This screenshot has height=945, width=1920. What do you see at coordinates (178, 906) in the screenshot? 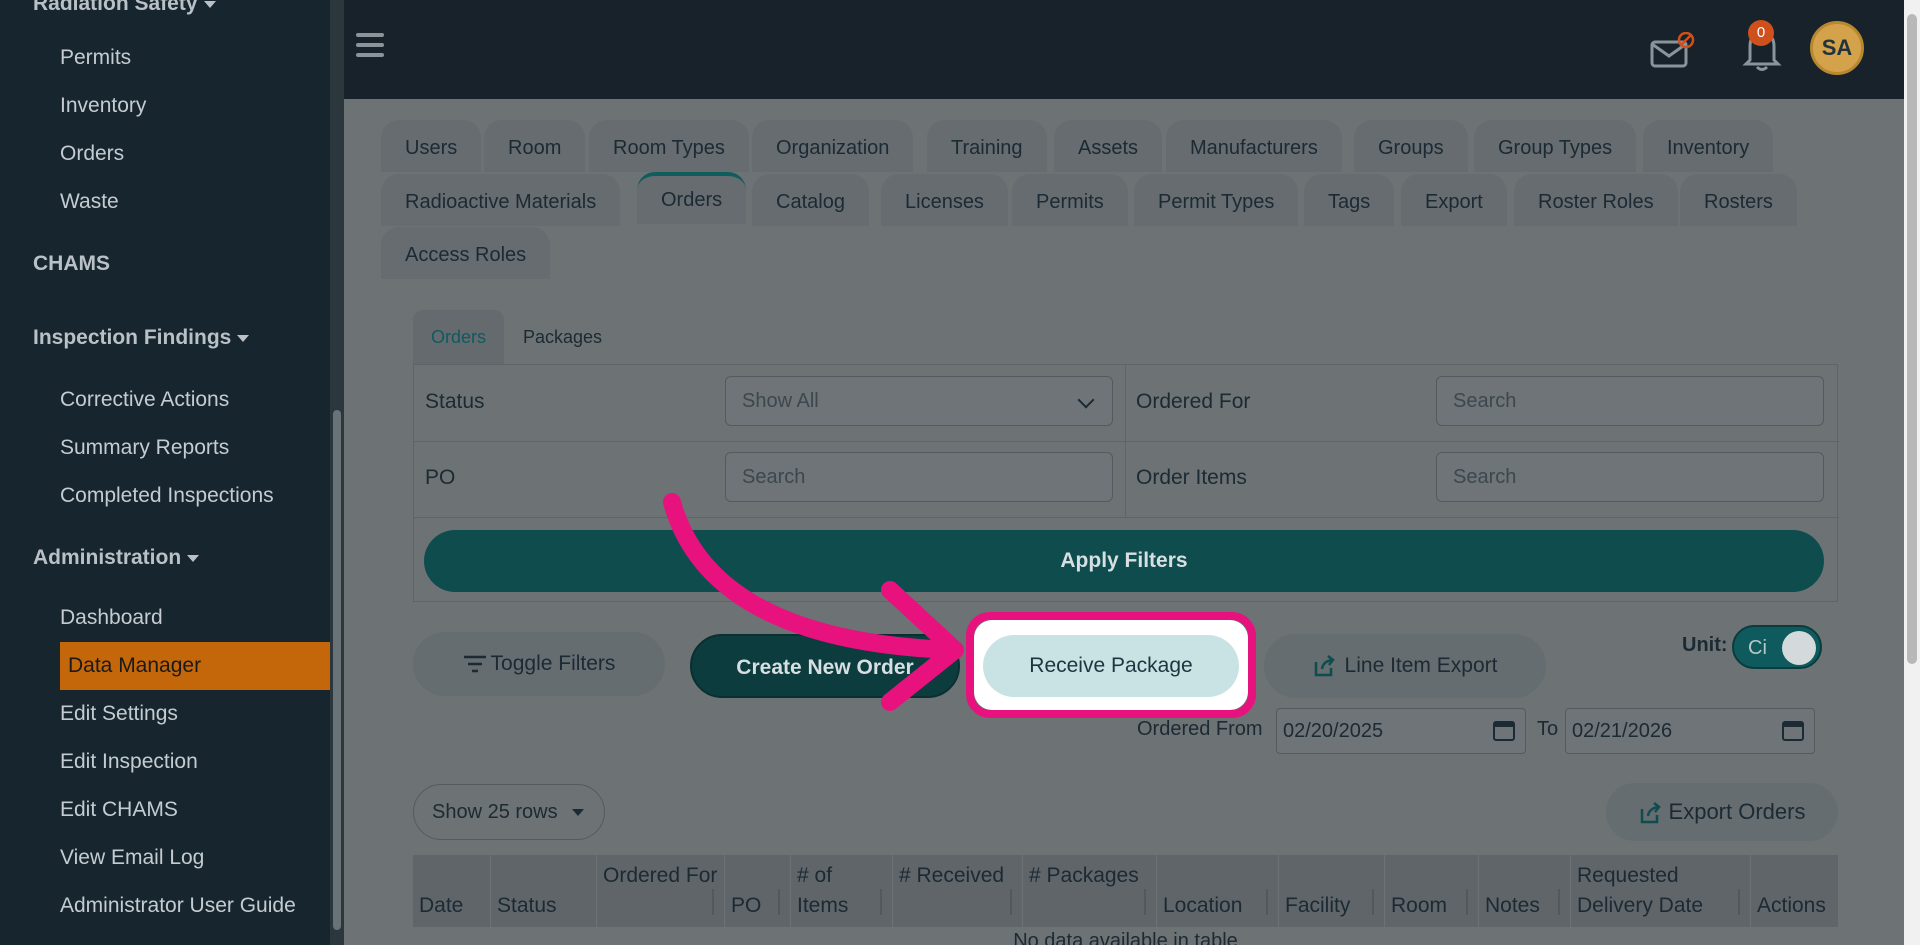
I see `sidebar-item-admin-user-guide: Administrator User Guide` at bounding box center [178, 906].